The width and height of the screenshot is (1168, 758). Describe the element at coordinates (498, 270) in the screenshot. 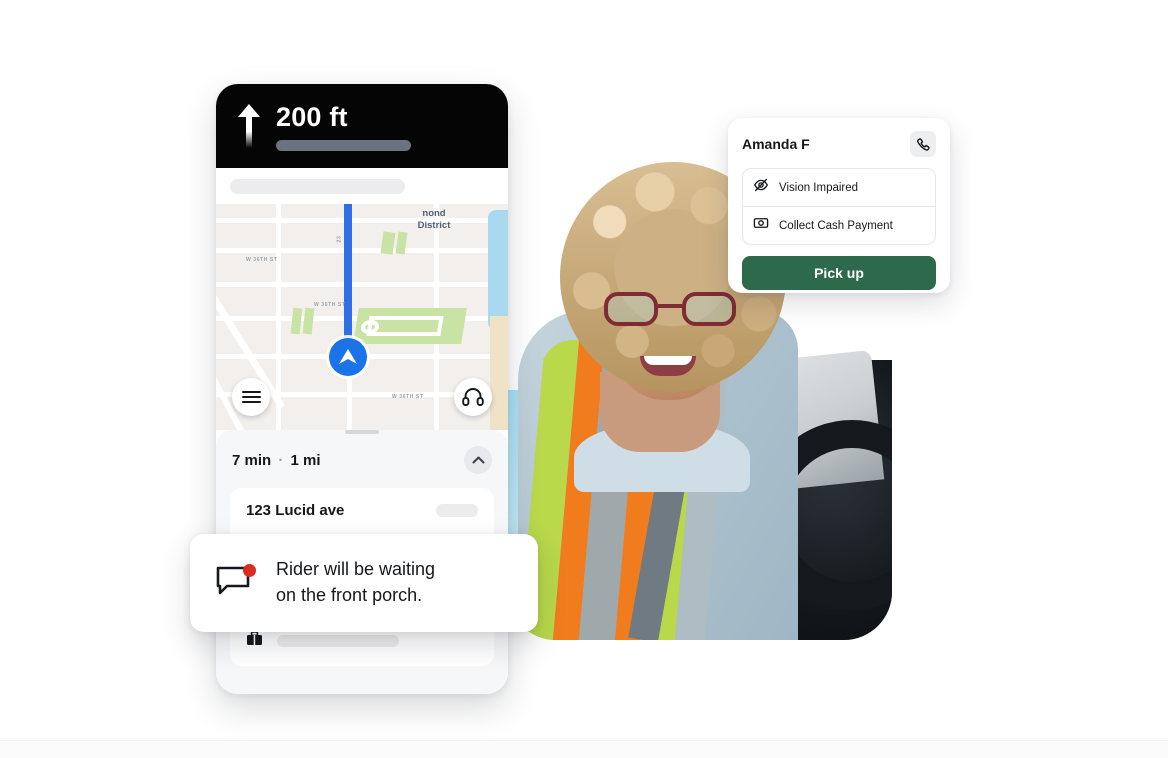

I see `map-water` at that location.